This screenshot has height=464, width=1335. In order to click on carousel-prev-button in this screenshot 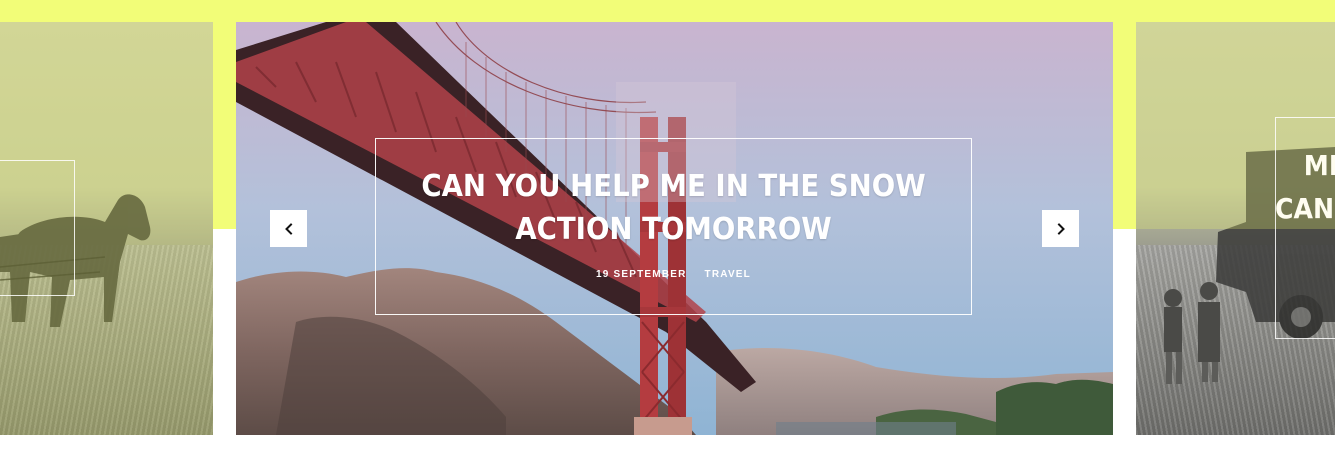, I will do `click(288, 228)`.